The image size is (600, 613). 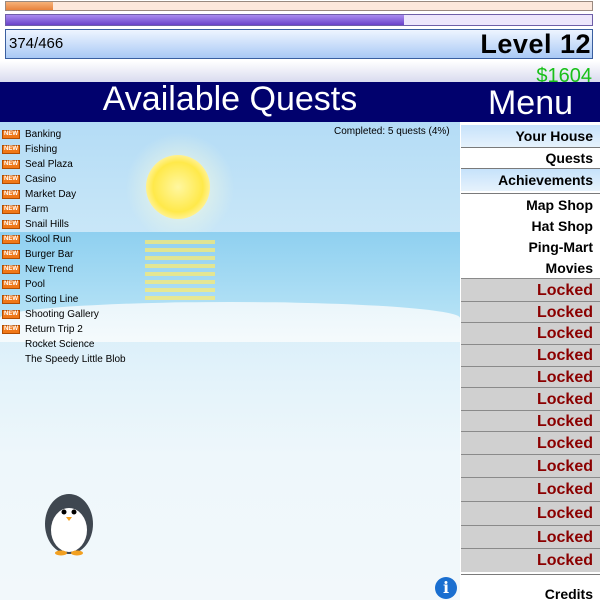 I want to click on quest-label: Shooting Gallery, so click(x=62, y=314).